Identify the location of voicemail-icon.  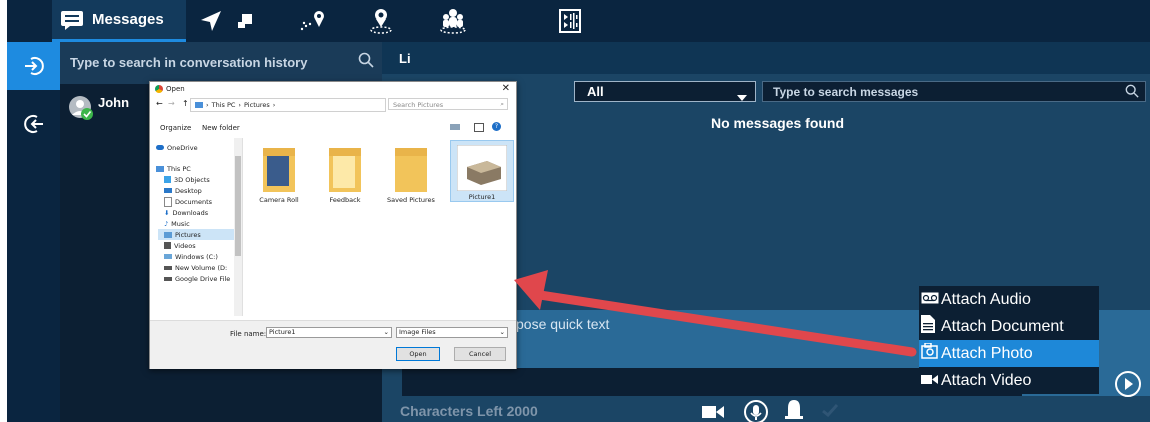
(930, 300).